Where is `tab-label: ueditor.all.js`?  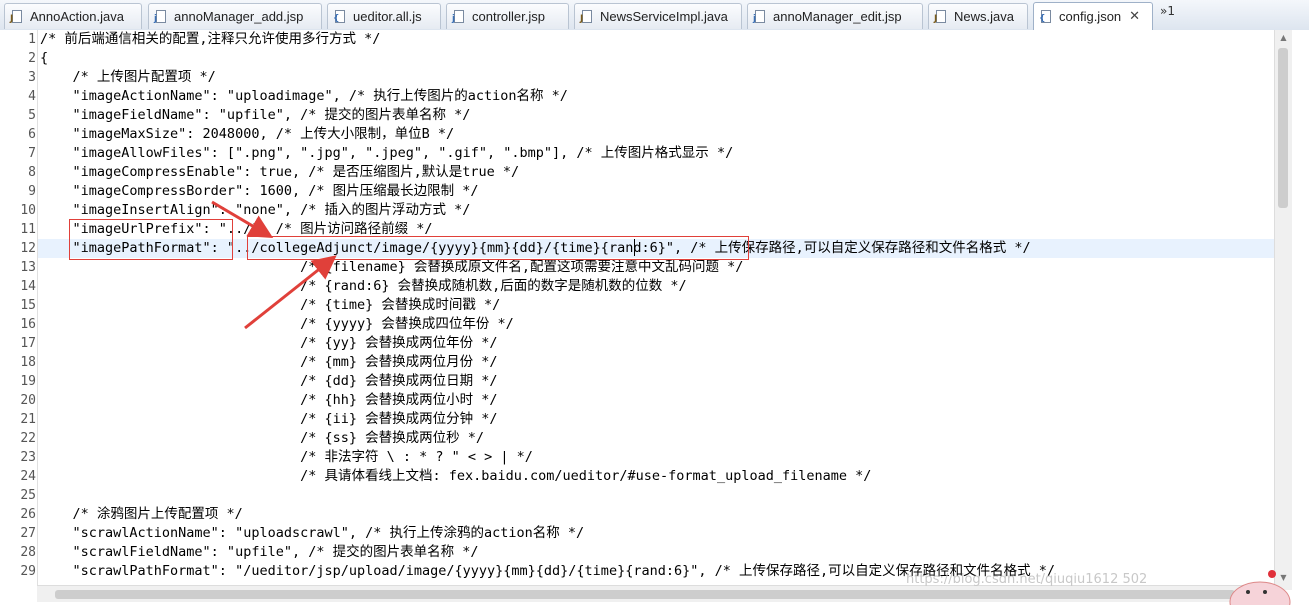 tab-label: ueditor.all.js is located at coordinates (387, 16).